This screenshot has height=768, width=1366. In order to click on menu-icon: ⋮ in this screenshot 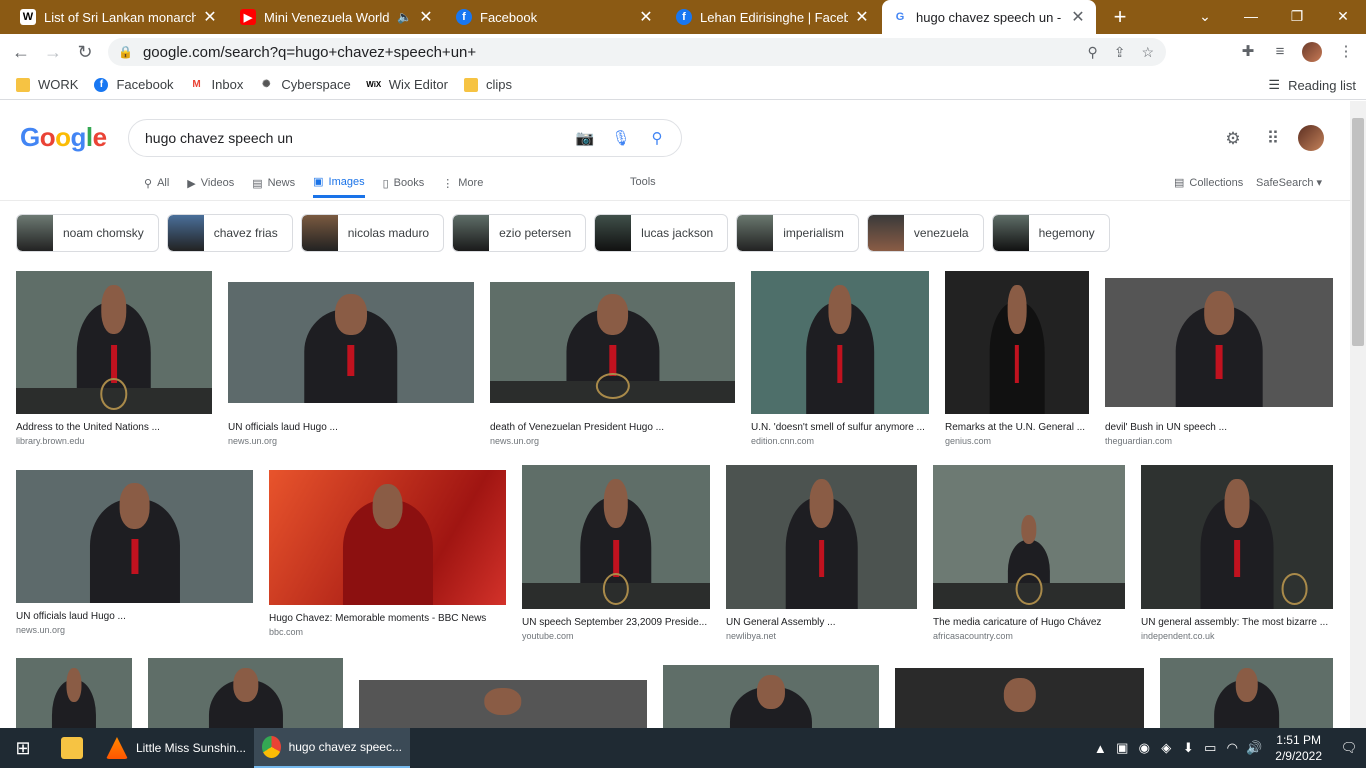, I will do `click(1346, 52)`.